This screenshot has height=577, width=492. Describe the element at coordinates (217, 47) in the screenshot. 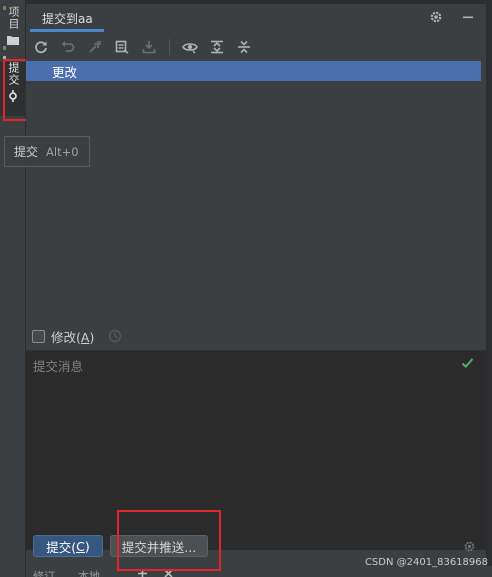

I see `expand-all-icon` at that location.